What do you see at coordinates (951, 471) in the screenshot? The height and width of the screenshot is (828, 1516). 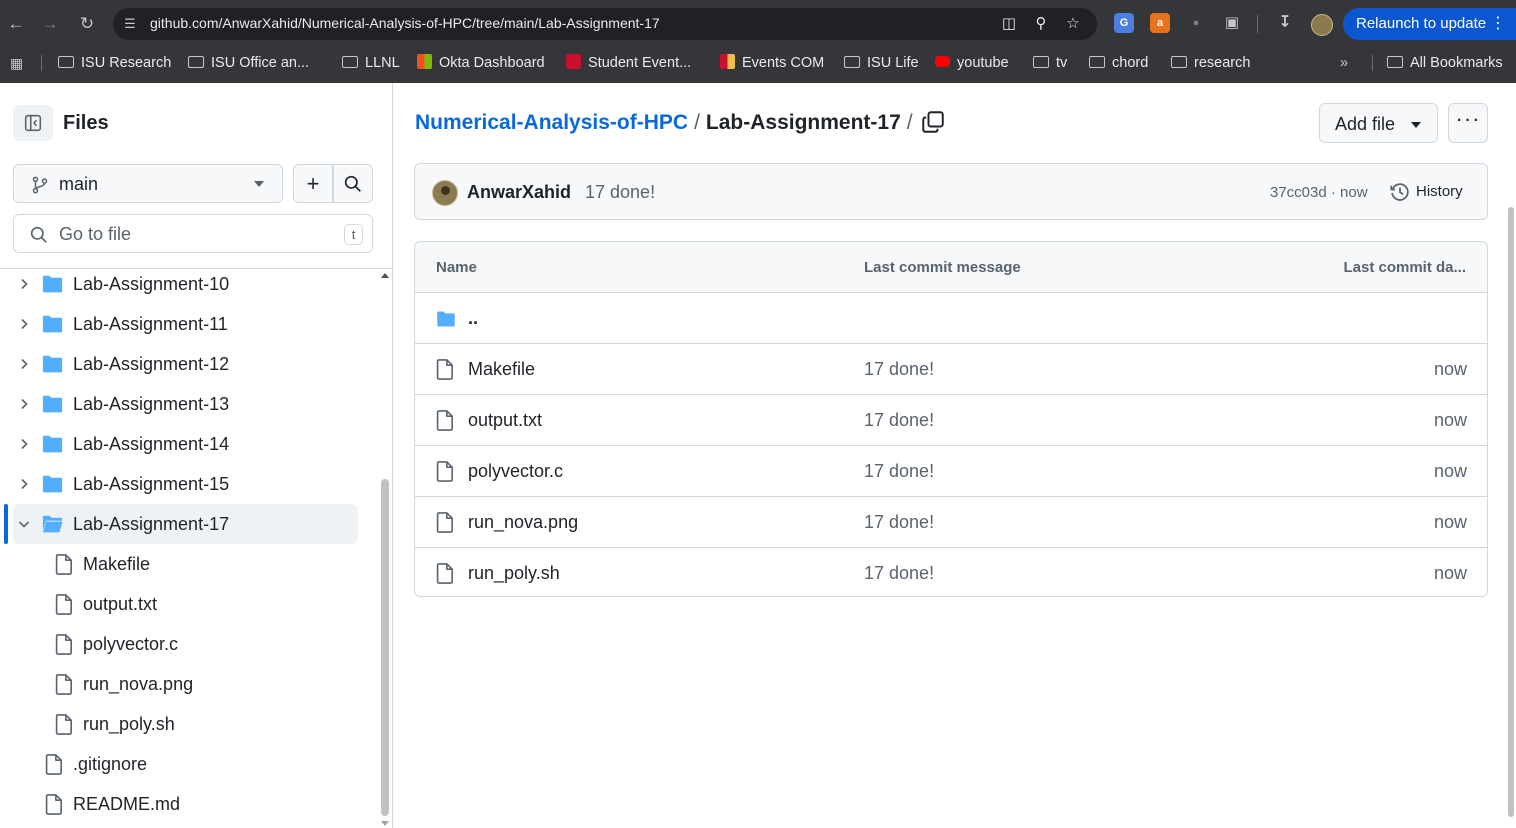 I see `table-row: polyvector.c 17 done! now` at bounding box center [951, 471].